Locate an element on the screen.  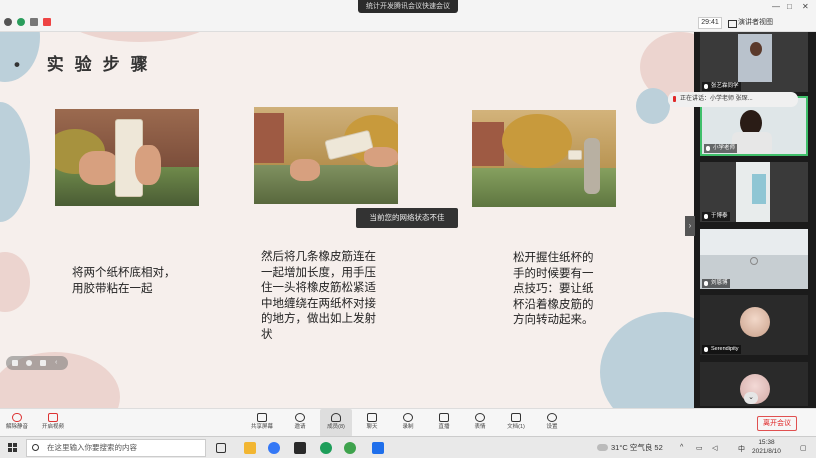
document-button: 文档(1) is located at coordinates (516, 423).